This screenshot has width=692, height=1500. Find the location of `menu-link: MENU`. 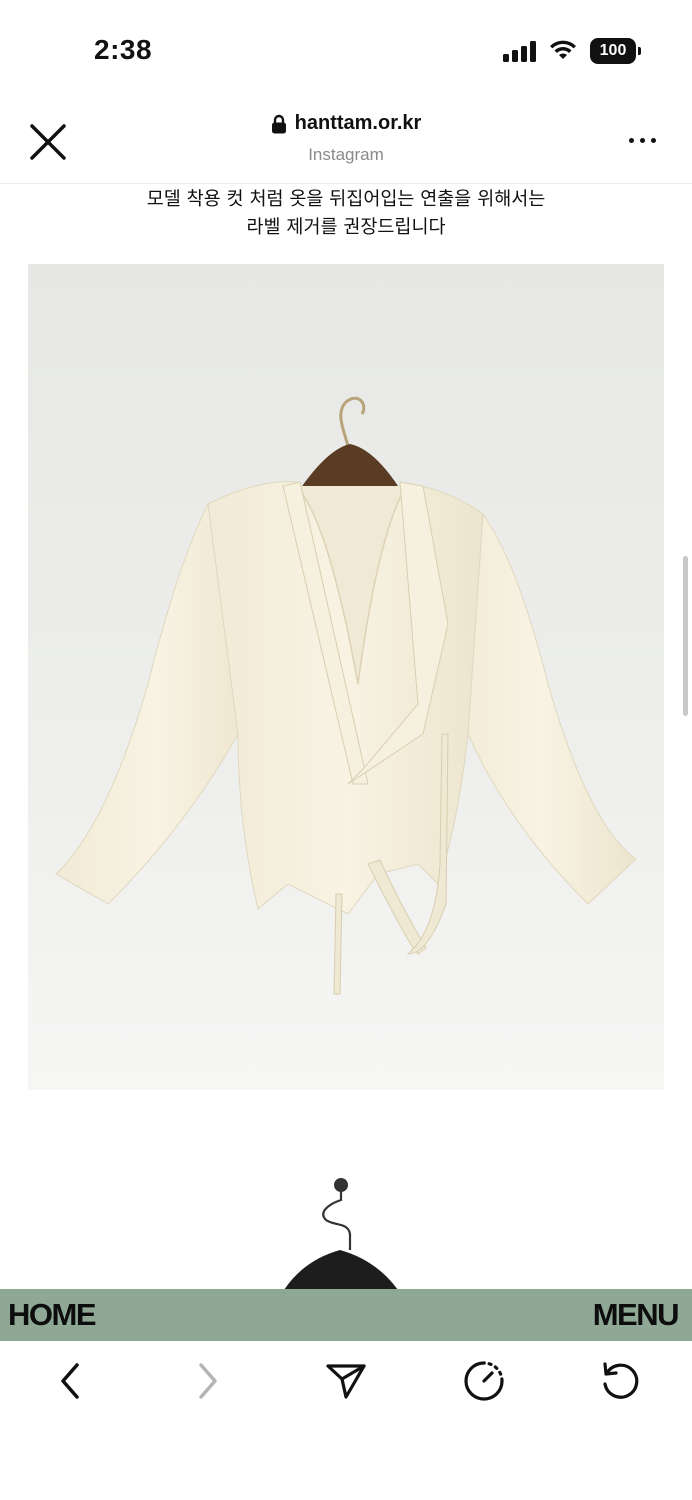

menu-link: MENU is located at coordinates (636, 1315).